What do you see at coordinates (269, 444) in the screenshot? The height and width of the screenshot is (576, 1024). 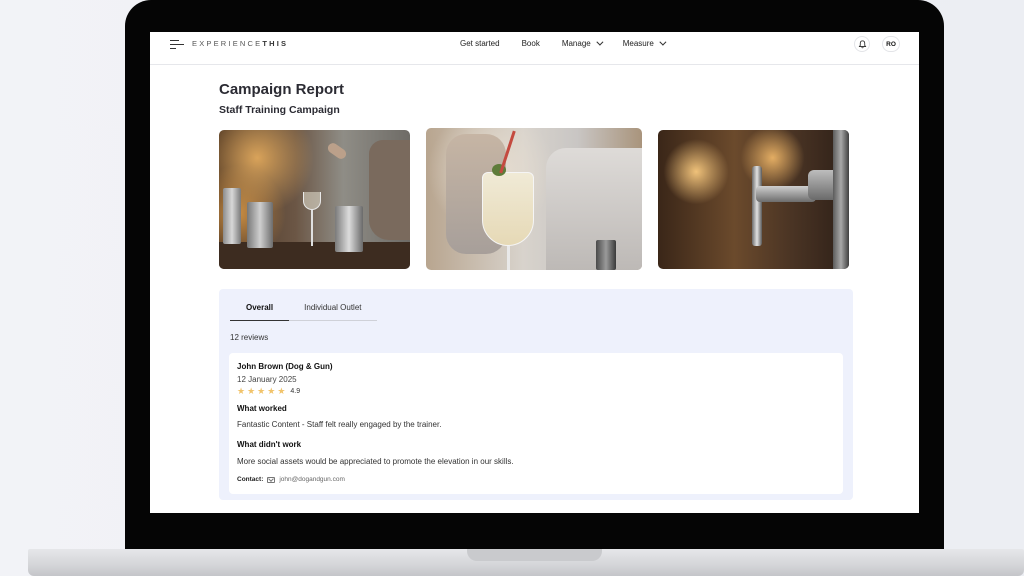 I see `what-didnt-work-heading: What didn't work` at bounding box center [269, 444].